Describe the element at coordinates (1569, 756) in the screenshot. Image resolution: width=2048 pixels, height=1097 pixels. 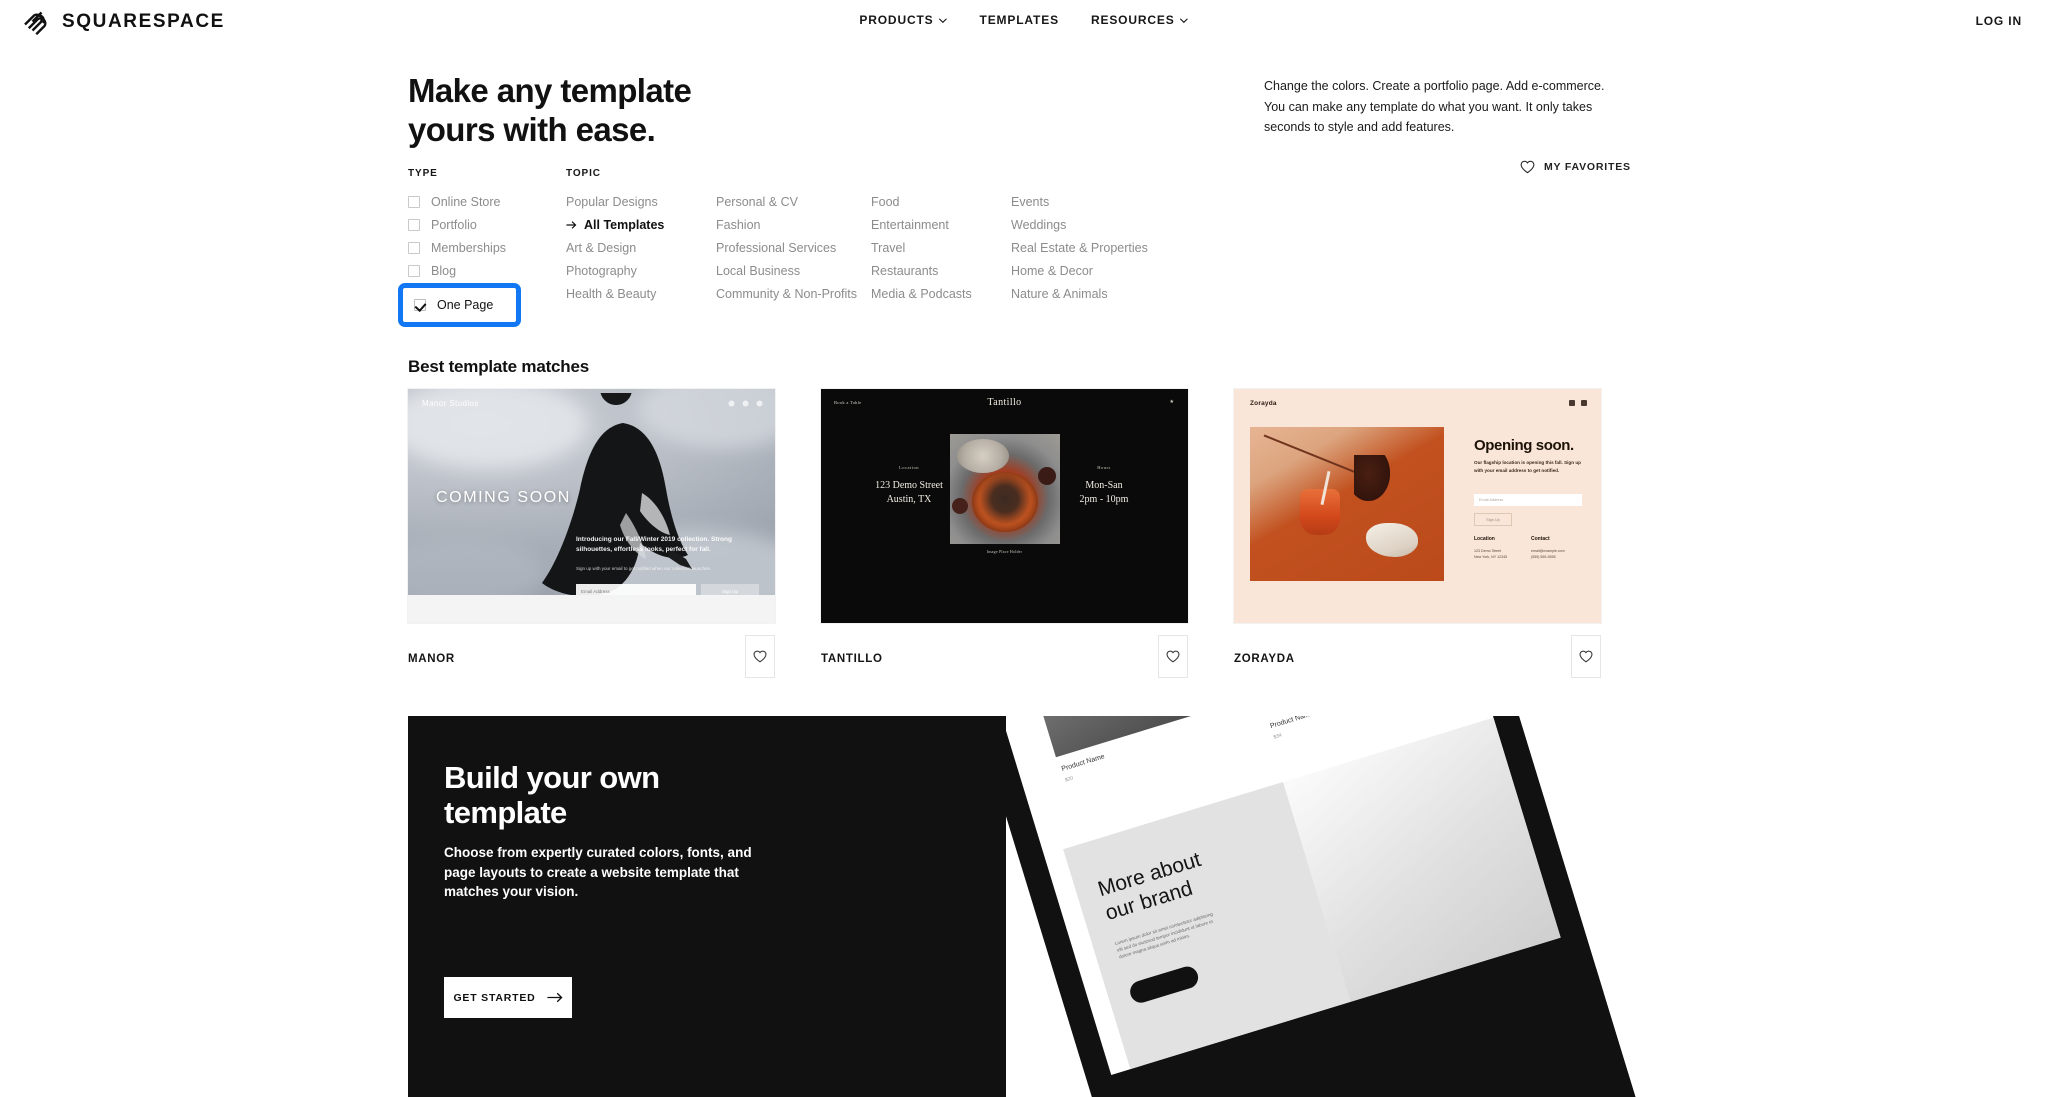
I see `collage-font-card-2: Six Caps Source Sans Pro` at that location.